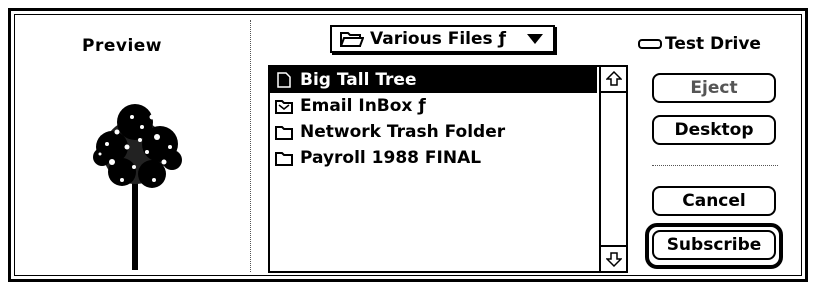 This screenshot has height=291, width=818. What do you see at coordinates (122, 46) in the screenshot?
I see `preview-title: Preview` at bounding box center [122, 46].